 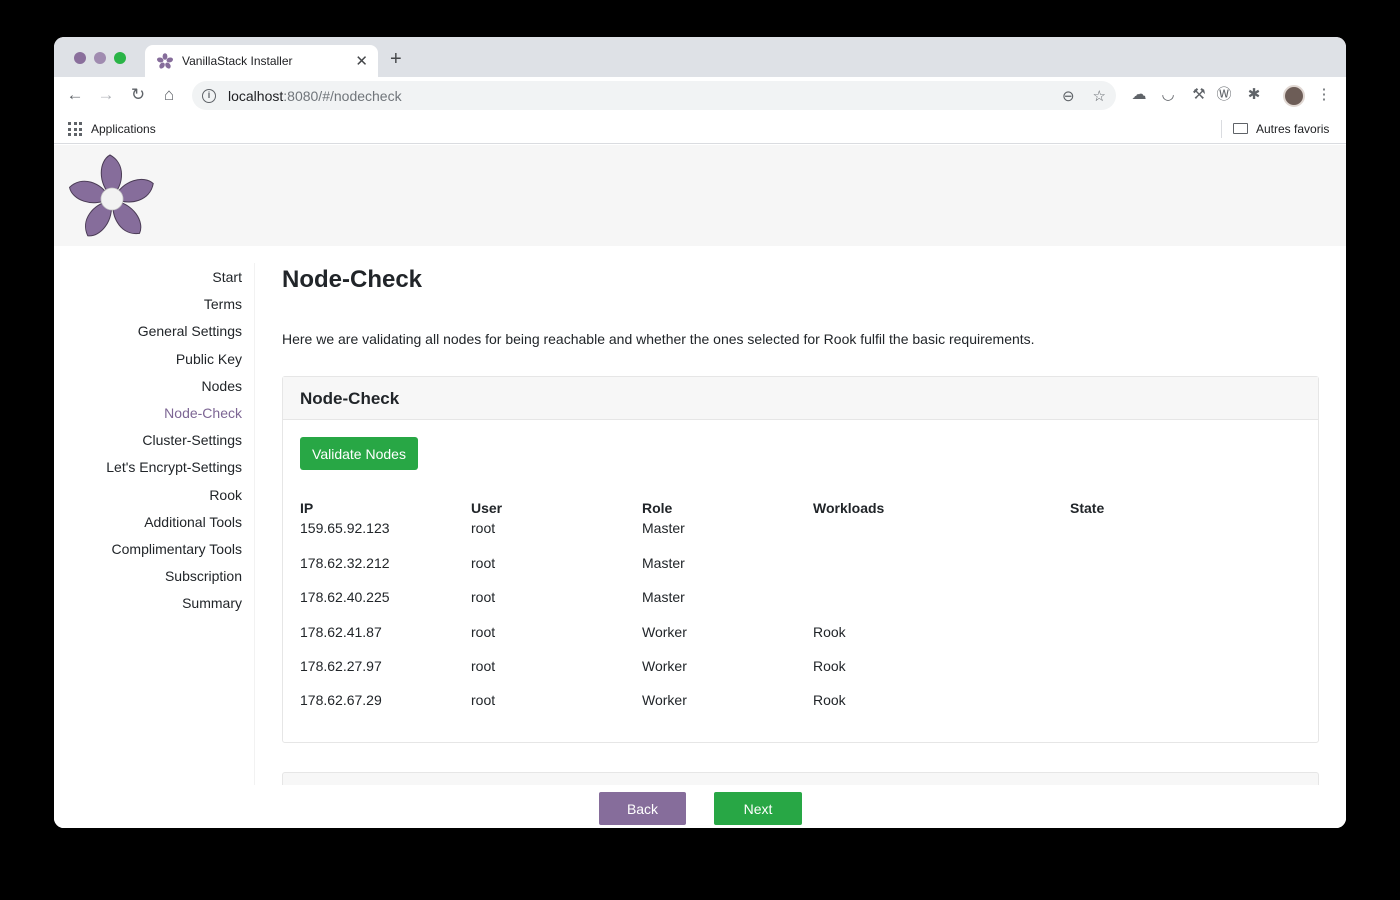 What do you see at coordinates (657, 508) in the screenshot?
I see `column-header-role: Role` at bounding box center [657, 508].